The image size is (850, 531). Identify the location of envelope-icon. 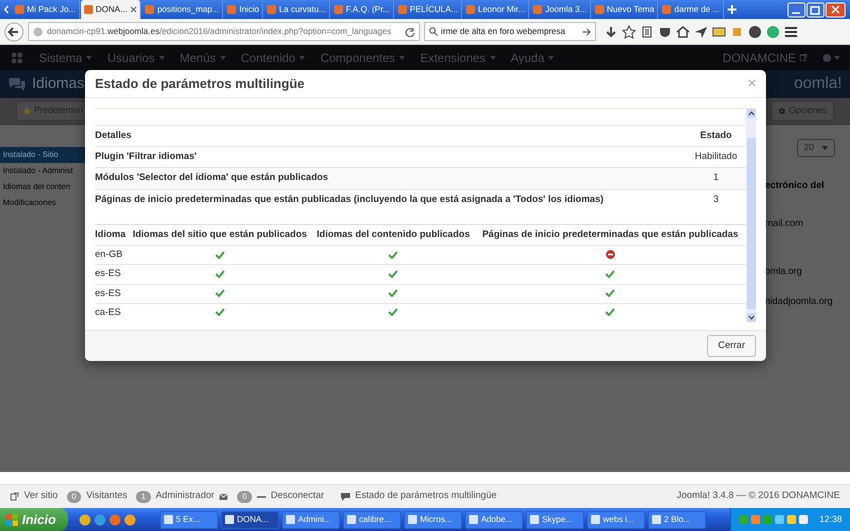
(223, 496).